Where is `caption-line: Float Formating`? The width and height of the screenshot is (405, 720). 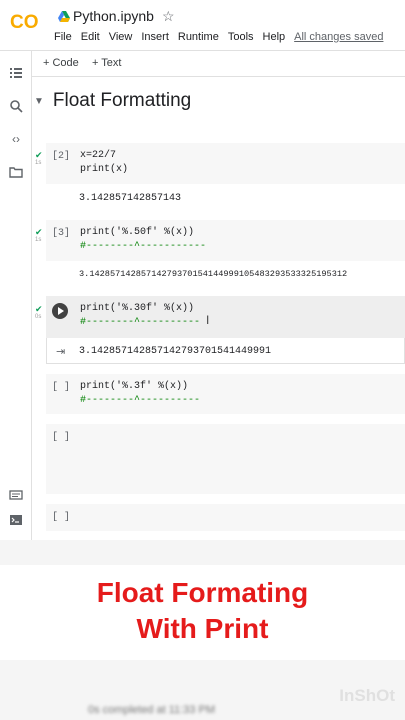 caption-line: Float Formating is located at coordinates (202, 592).